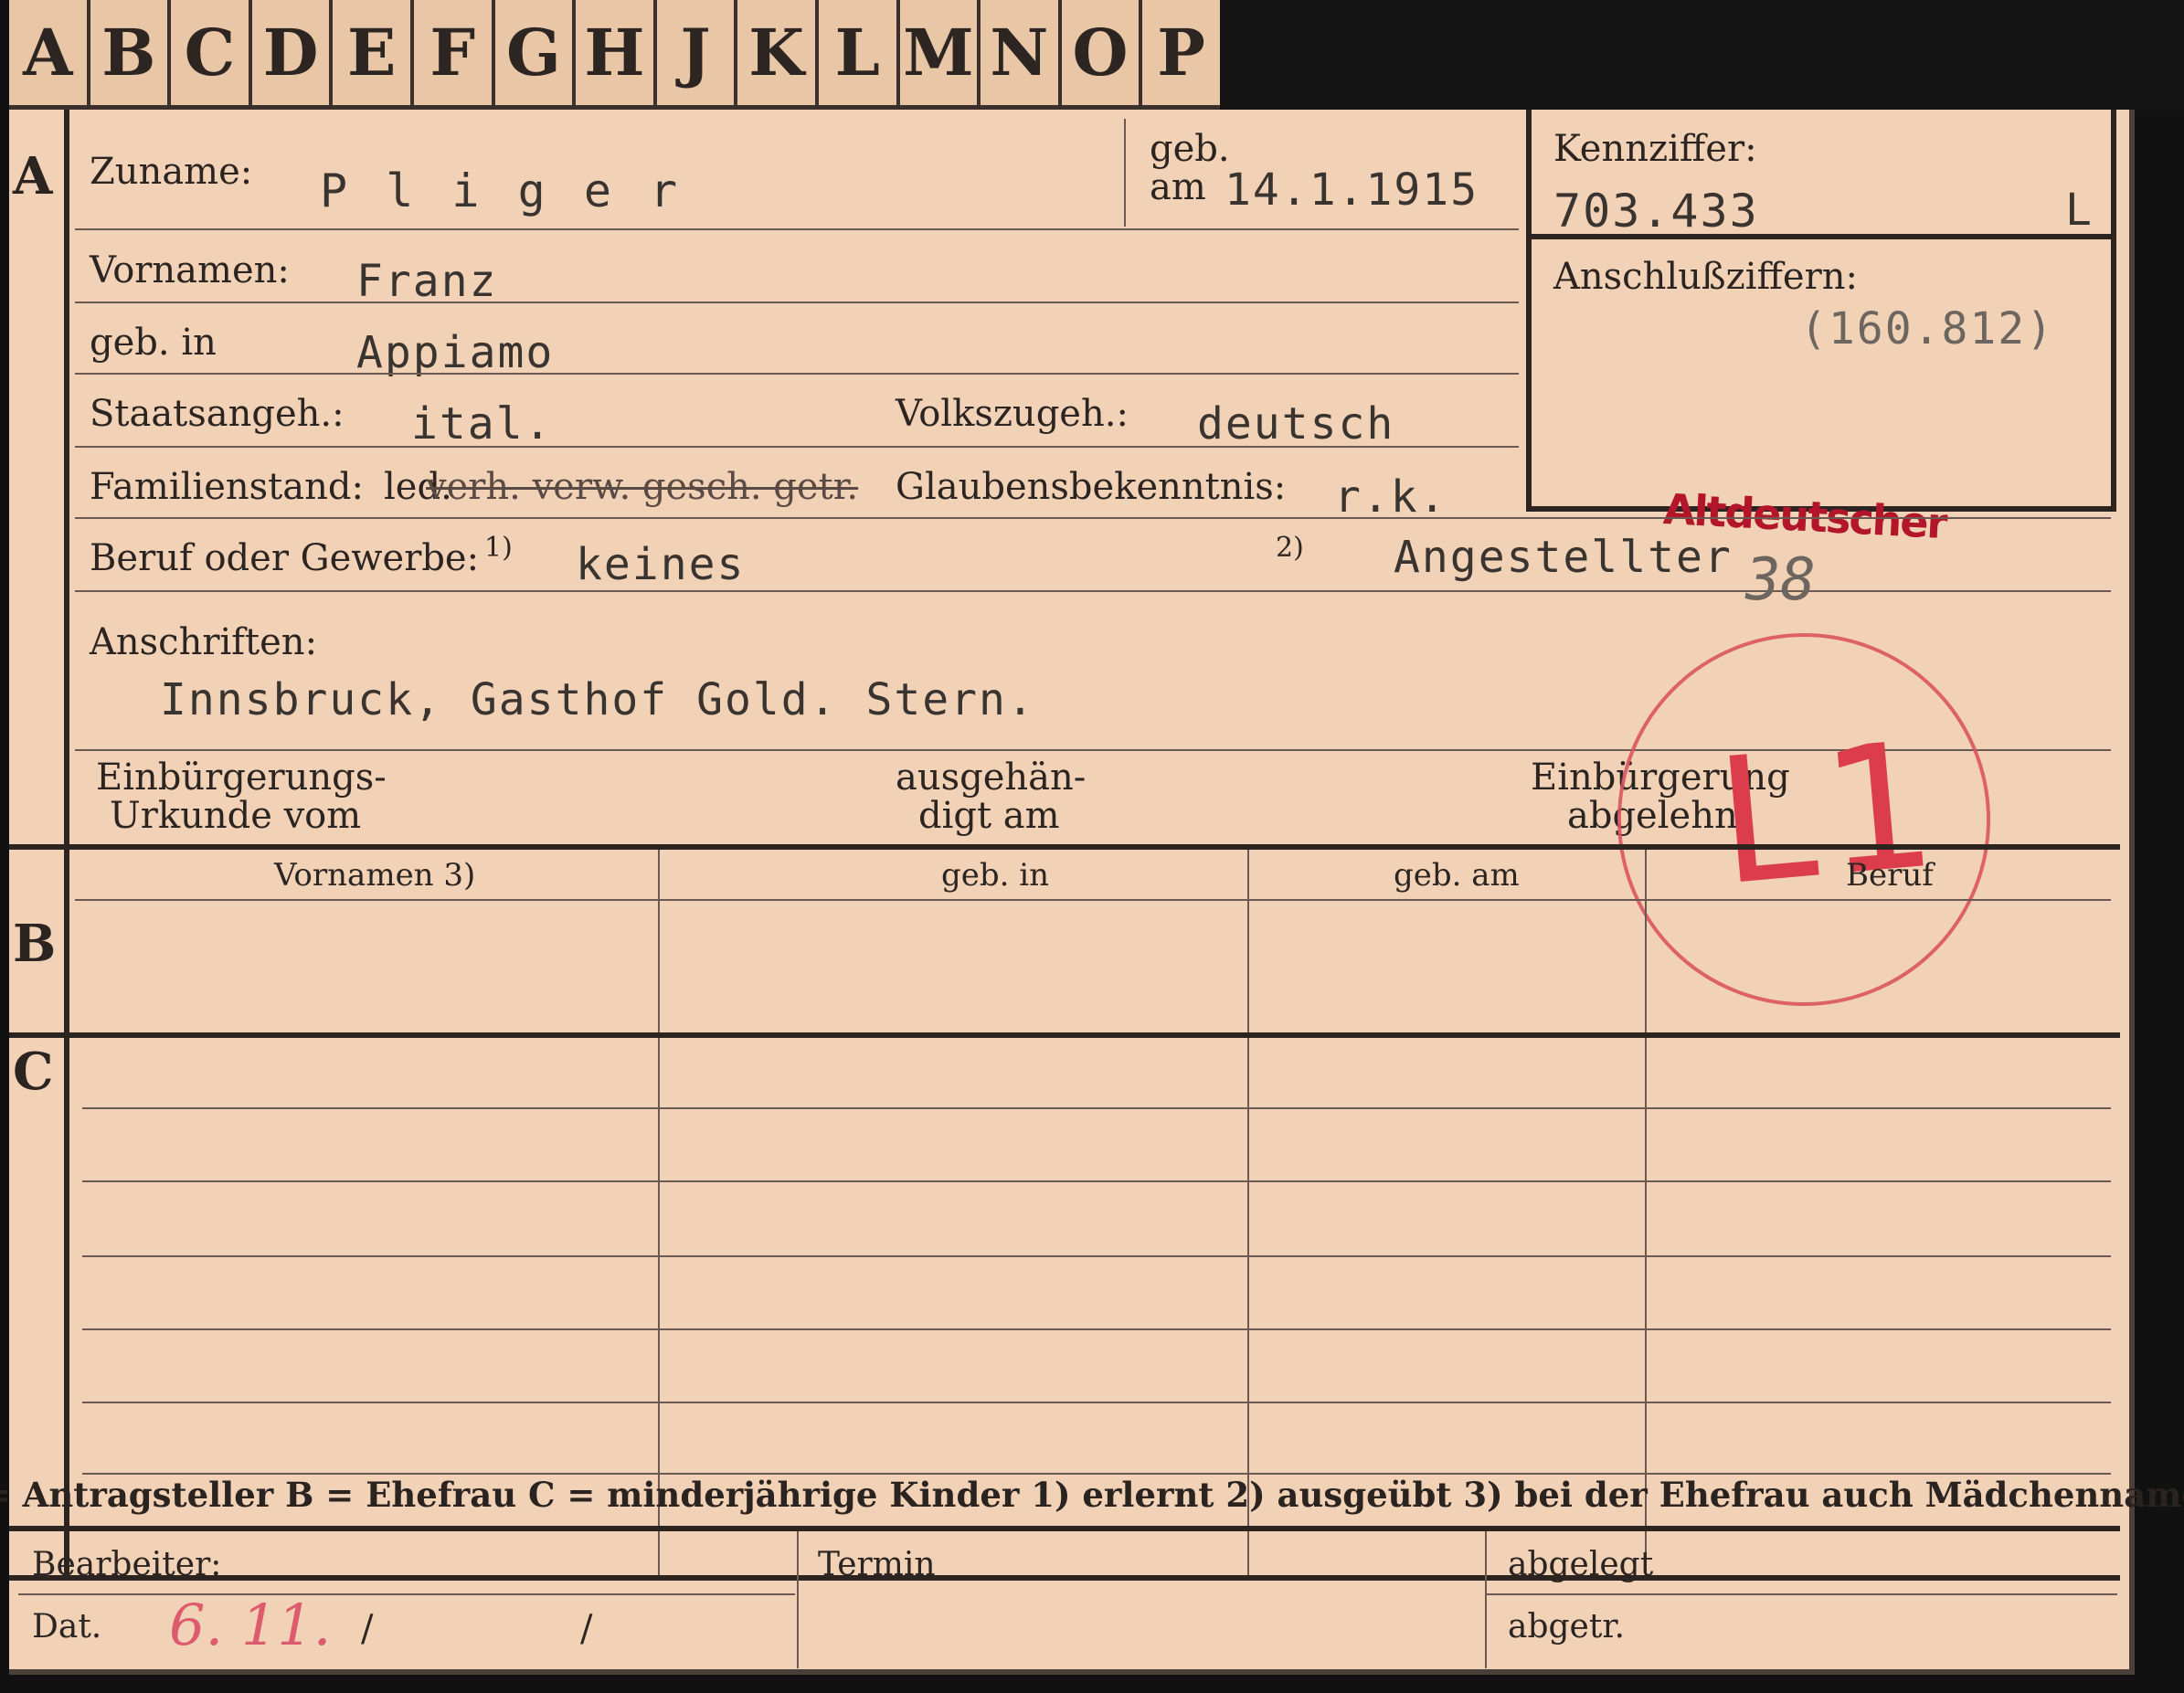  I want to click on profession-learned-value: keines, so click(661, 564).